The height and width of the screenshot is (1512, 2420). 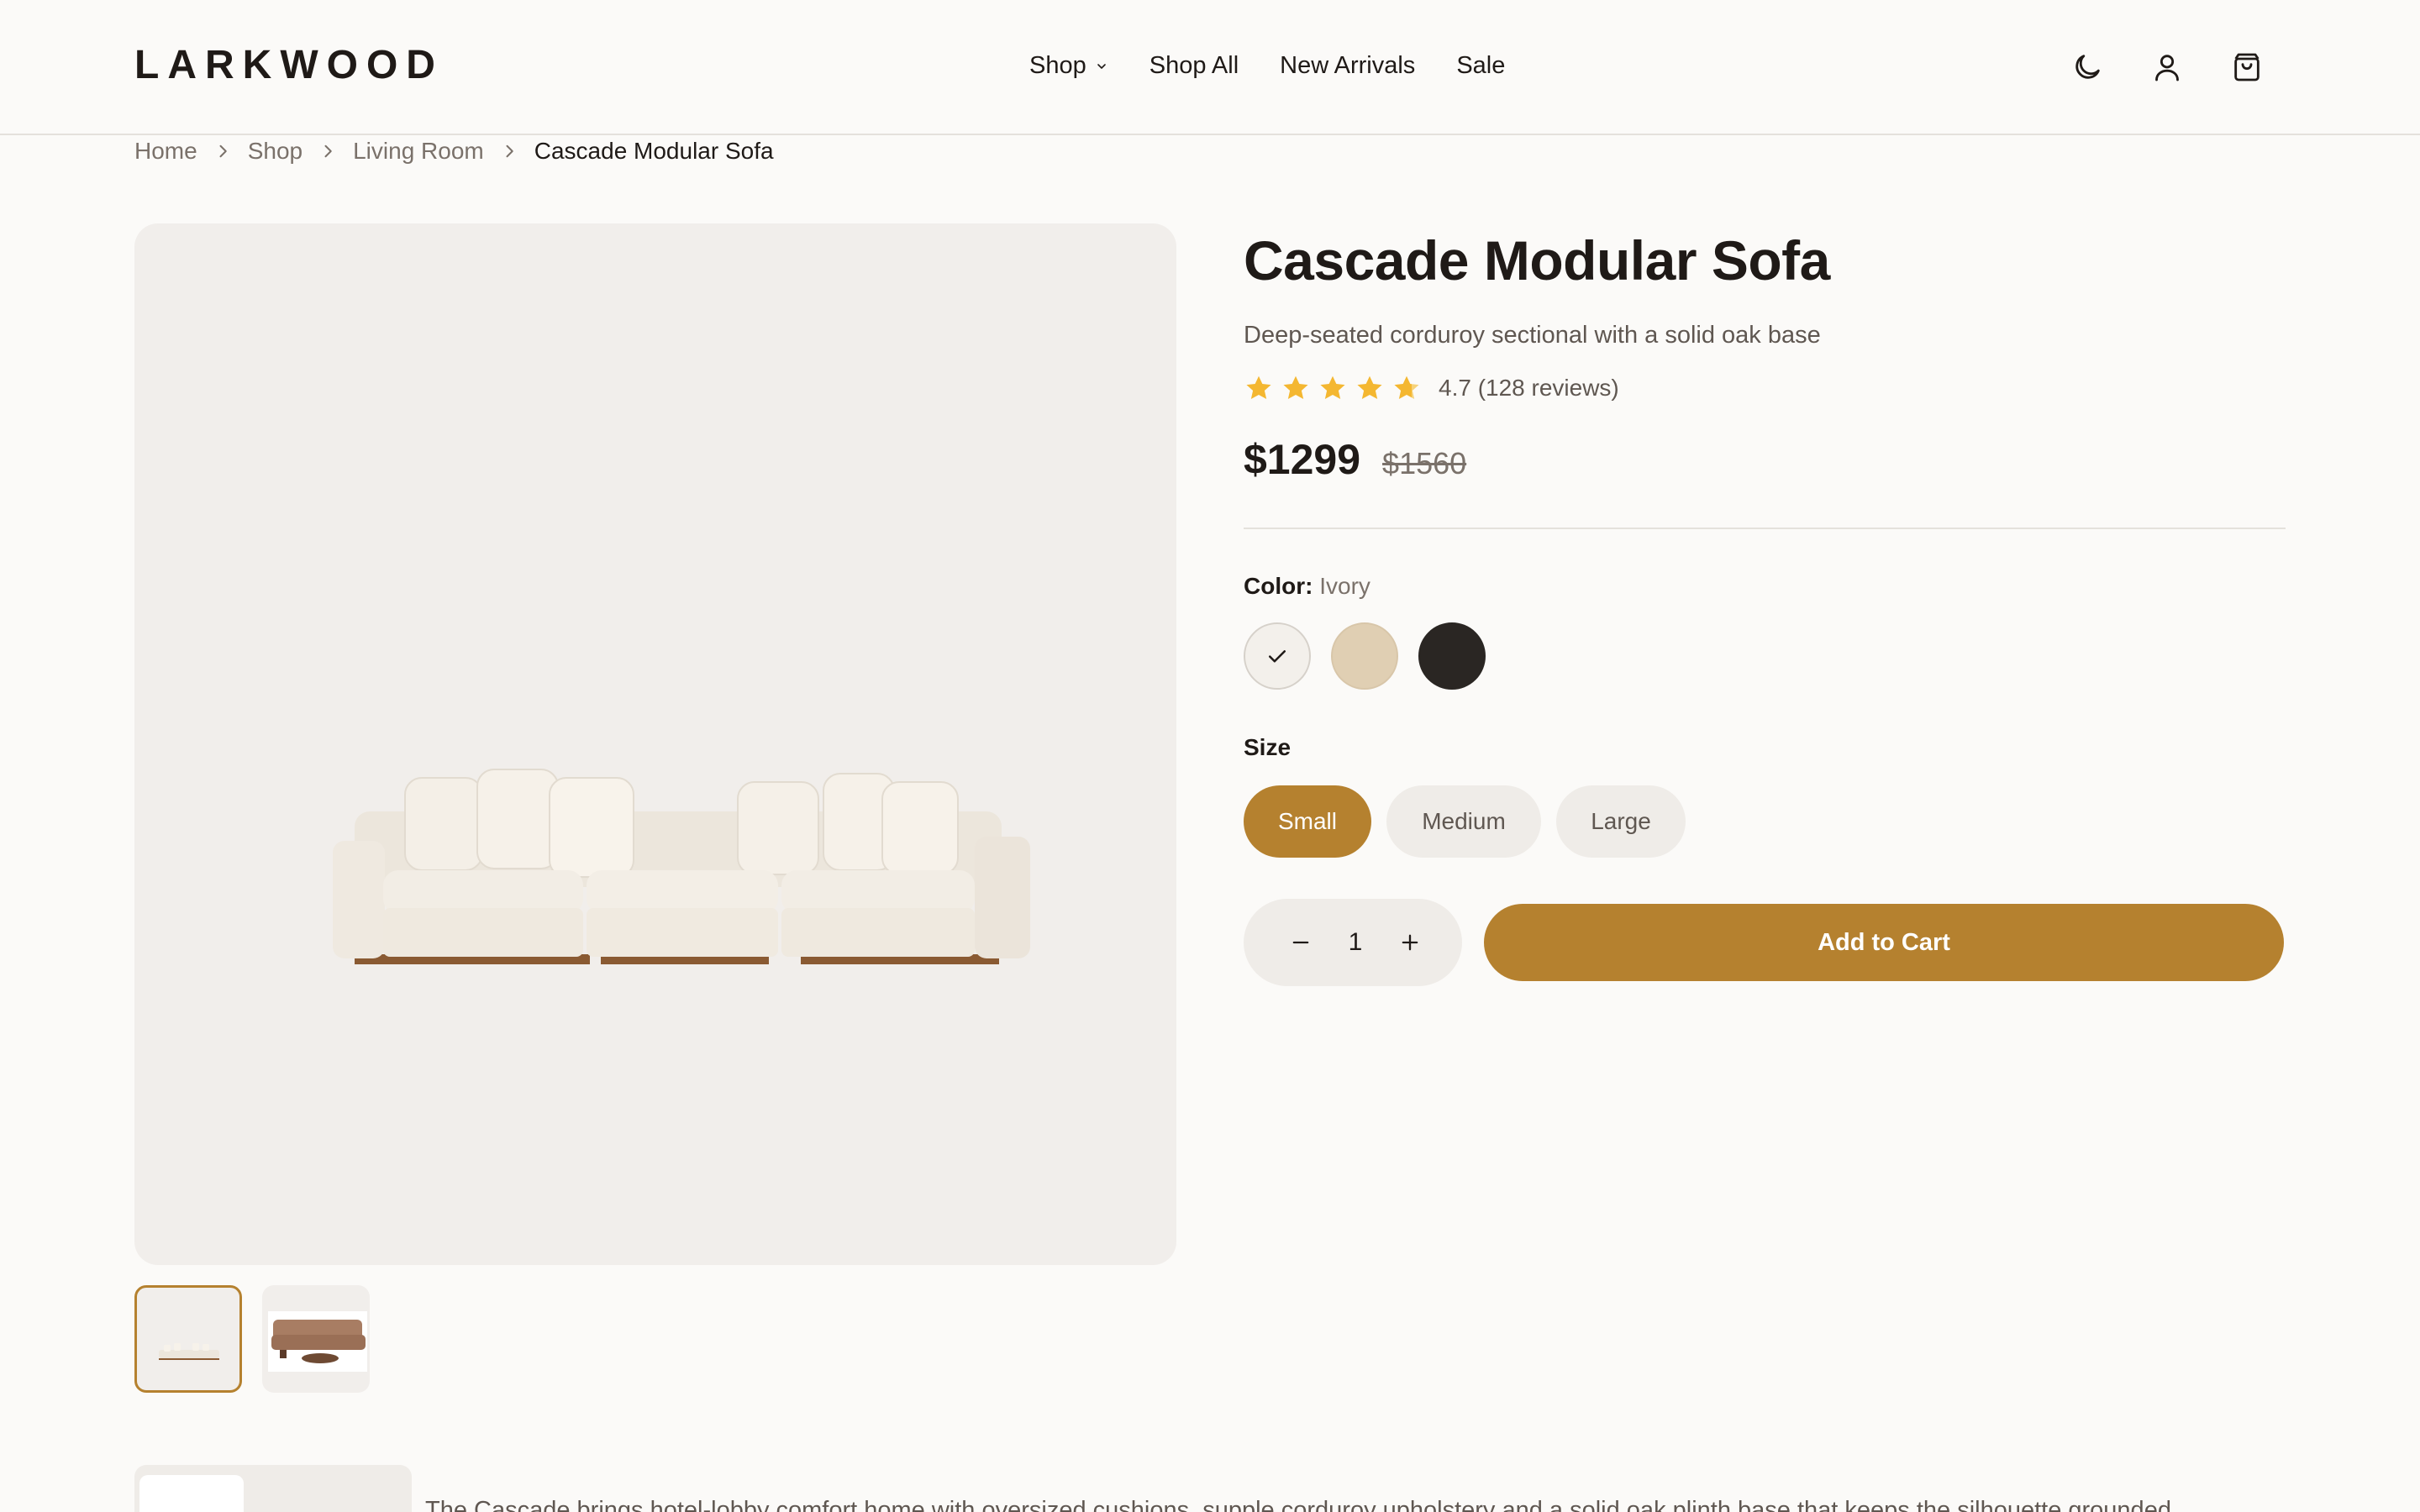 I want to click on increase-quantity-button, so click(x=1410, y=942).